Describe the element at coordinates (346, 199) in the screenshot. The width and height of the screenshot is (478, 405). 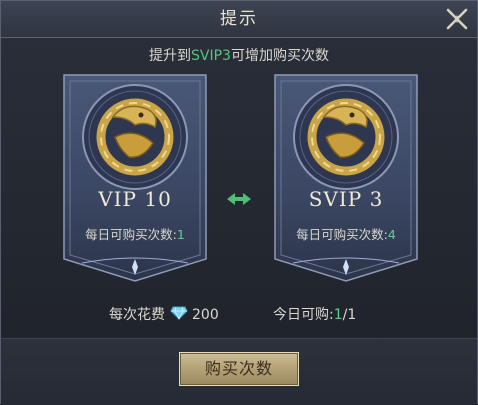
I see `next-vip-label: SVIP 3` at that location.